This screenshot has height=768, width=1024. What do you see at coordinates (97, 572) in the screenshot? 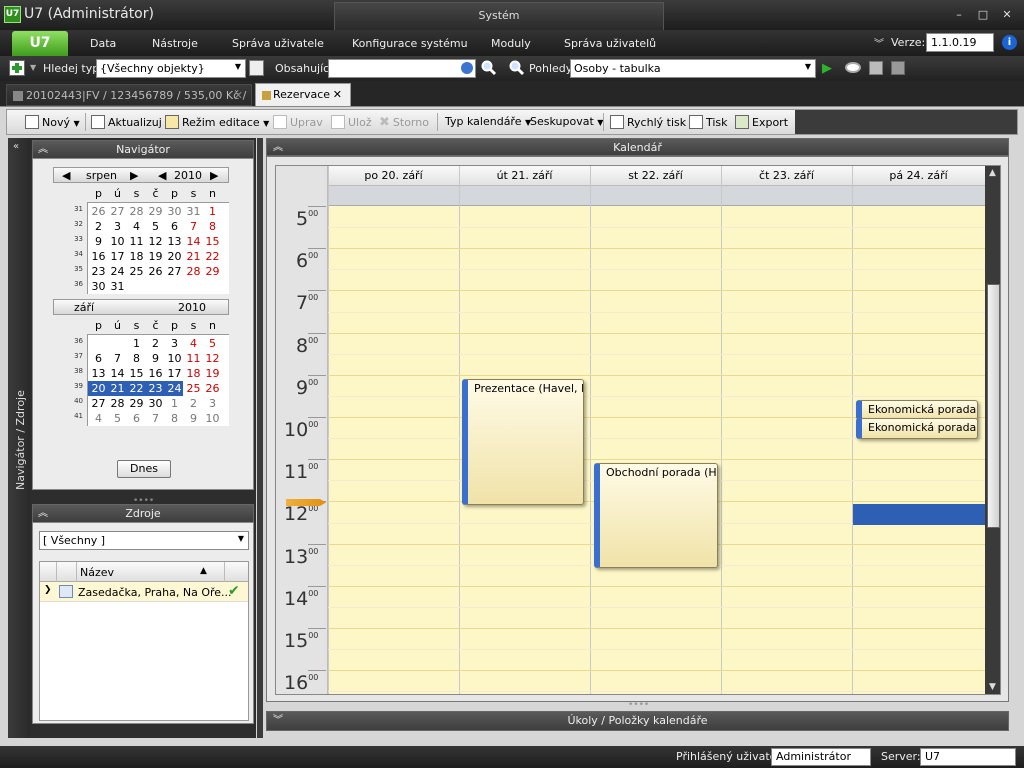
I see `column-name-header: Název` at bounding box center [97, 572].